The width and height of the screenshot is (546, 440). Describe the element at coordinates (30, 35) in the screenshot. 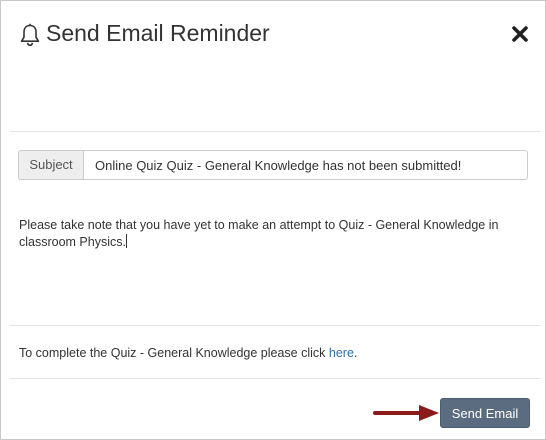

I see `bell-icon` at that location.